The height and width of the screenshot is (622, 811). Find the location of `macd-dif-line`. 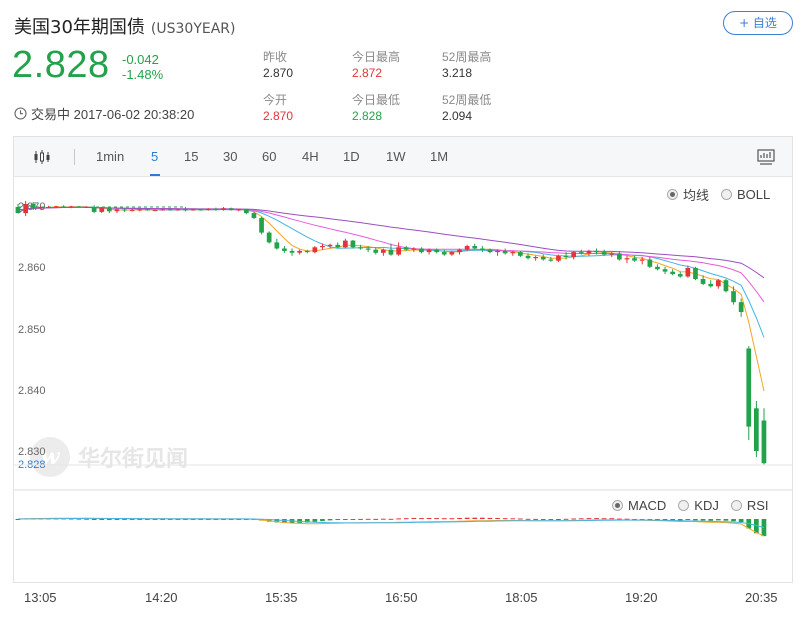

macd-dif-line is located at coordinates (391, 527).